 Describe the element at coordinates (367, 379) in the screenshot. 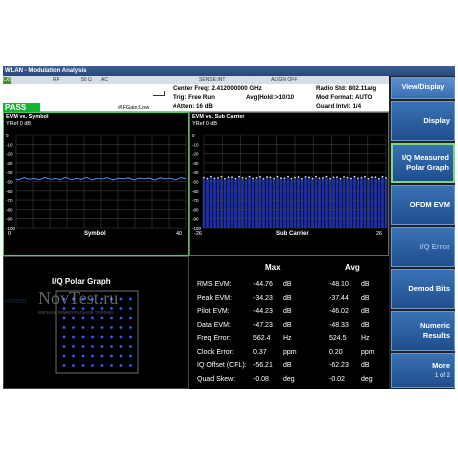

I see `result-avg-unit: deg` at that location.